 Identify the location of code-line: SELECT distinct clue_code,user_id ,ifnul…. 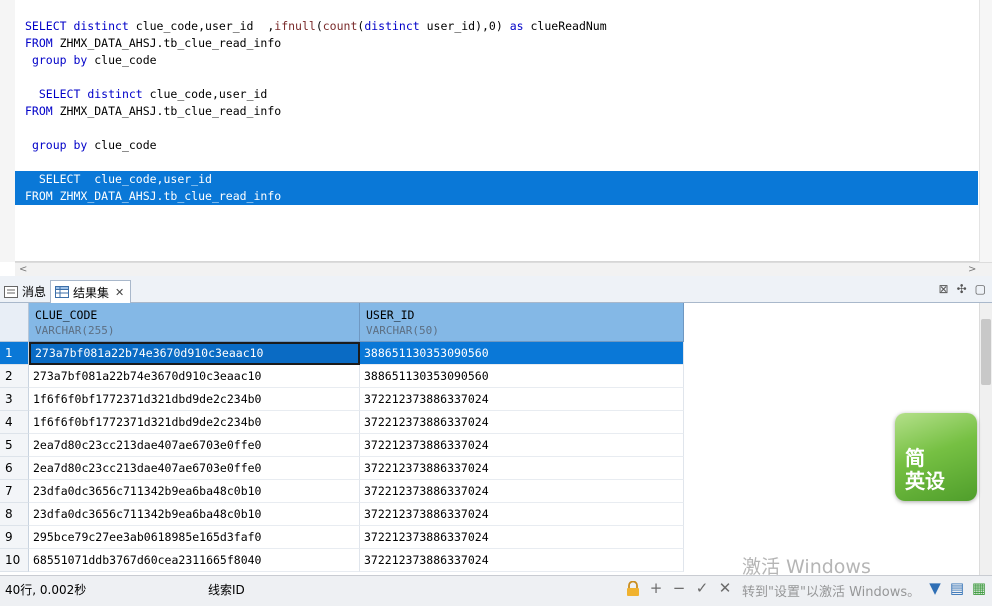
(496, 26).